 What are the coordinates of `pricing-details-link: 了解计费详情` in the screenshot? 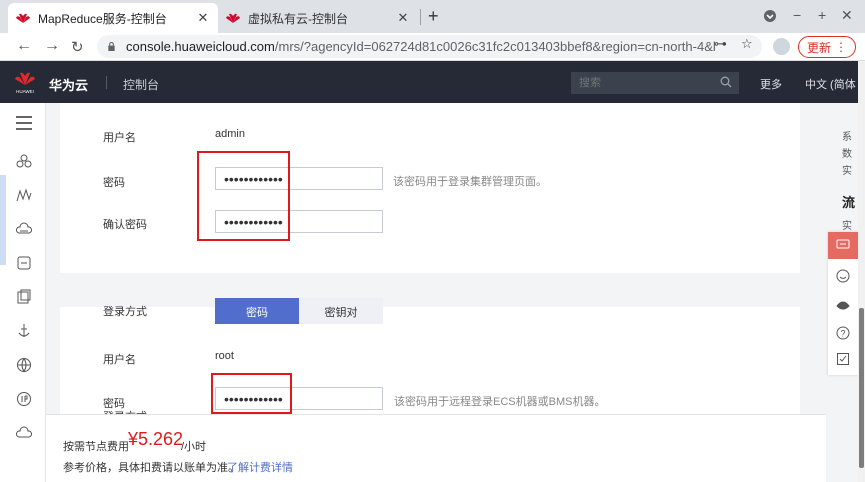 It's located at (260, 467).